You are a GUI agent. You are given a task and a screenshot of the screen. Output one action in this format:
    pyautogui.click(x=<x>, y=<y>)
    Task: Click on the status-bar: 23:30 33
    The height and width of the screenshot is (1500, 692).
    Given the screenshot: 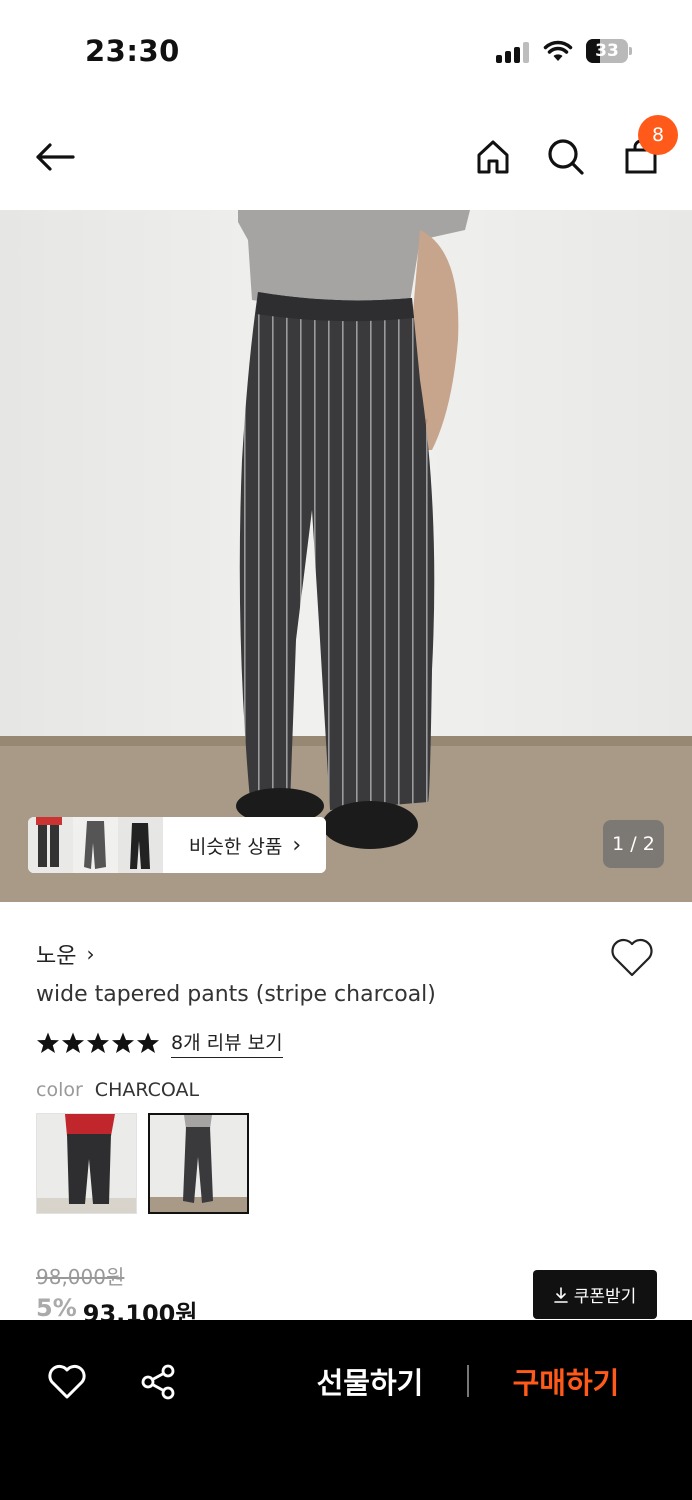 What is the action you would take?
    pyautogui.click(x=346, y=50)
    